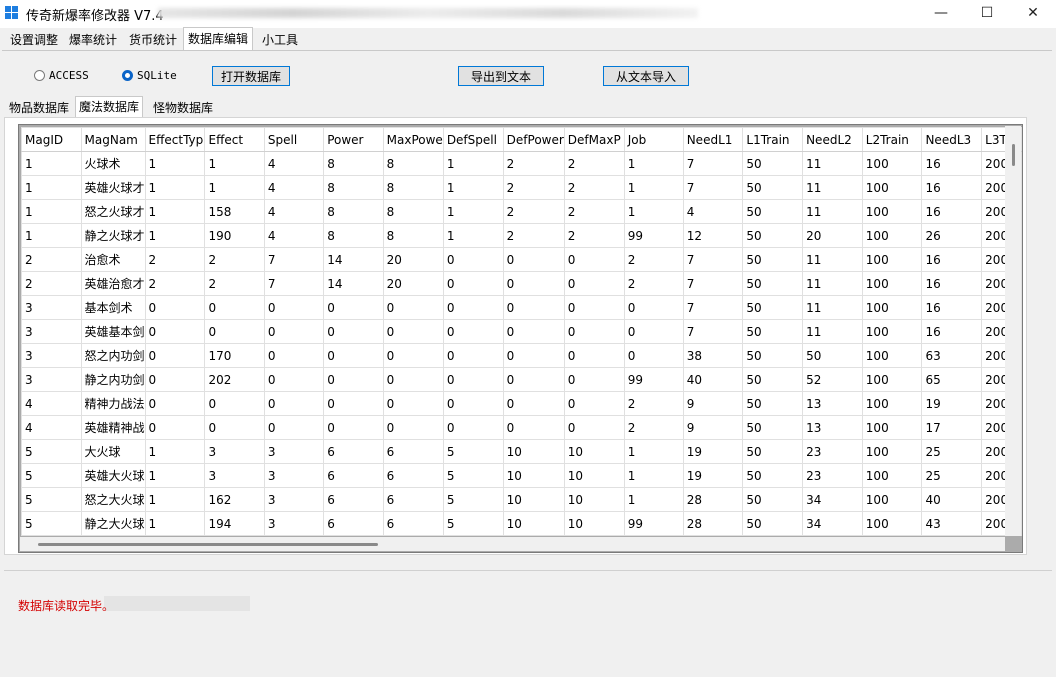 The width and height of the screenshot is (1056, 677). Describe the element at coordinates (113, 451) in the screenshot. I see `table-cell: 大火球` at that location.